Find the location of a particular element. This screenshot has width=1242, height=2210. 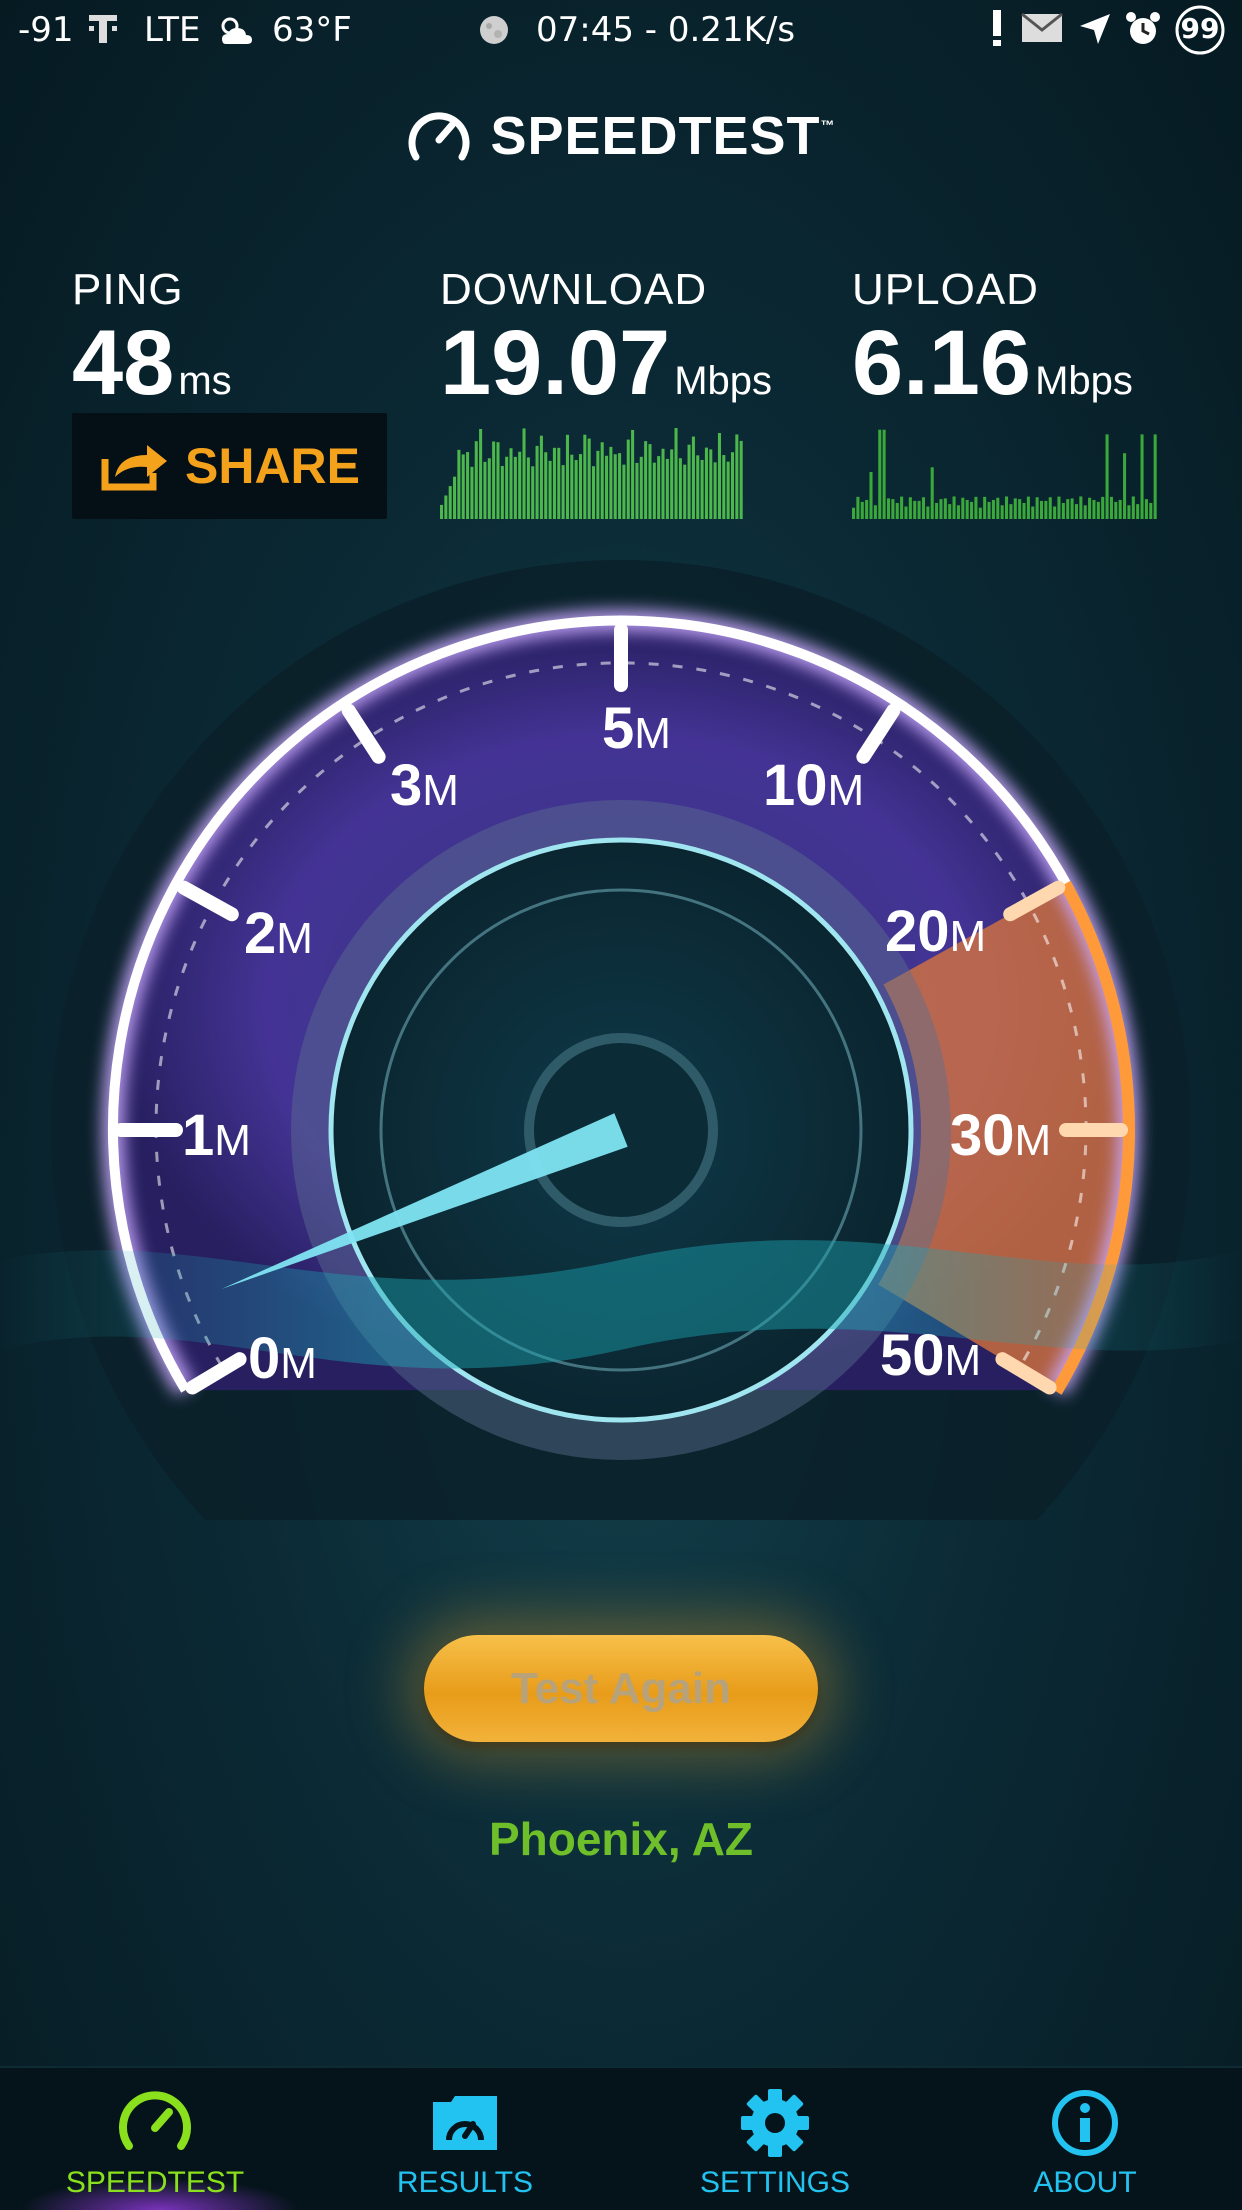

time-and-speed: 07:45 - 0.21K/s is located at coordinates (666, 30).